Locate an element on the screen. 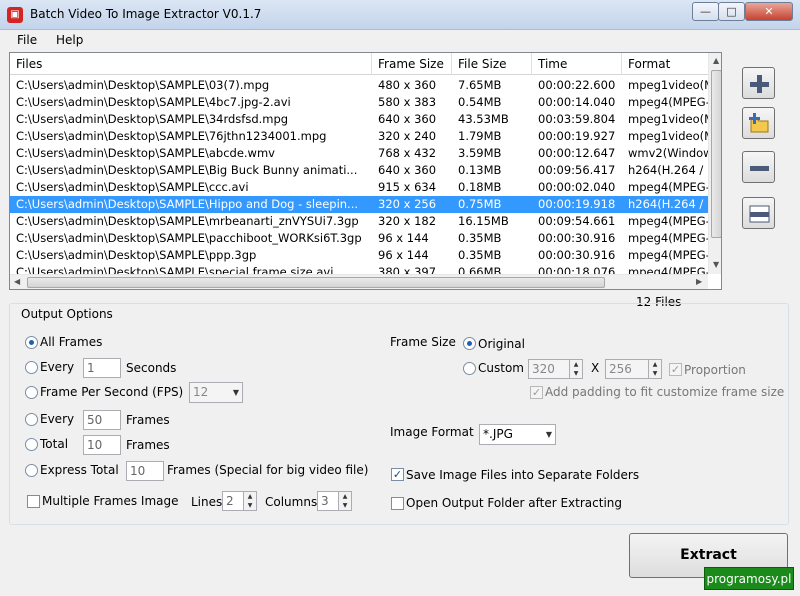  scroll-up-icon: ▲ is located at coordinates (716, 60).